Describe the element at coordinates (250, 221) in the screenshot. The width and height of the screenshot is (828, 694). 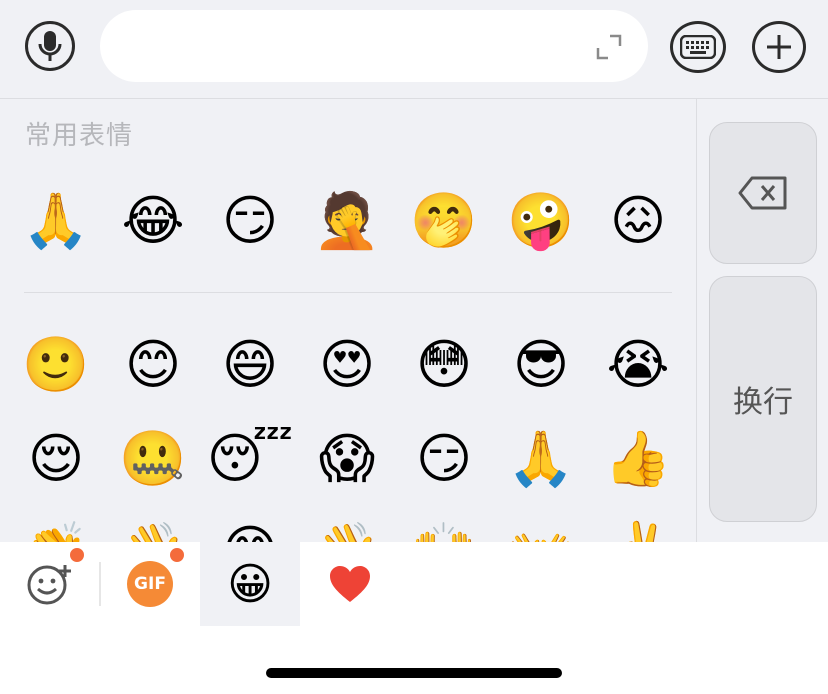
I see `frequent-emoji: 😏` at that location.